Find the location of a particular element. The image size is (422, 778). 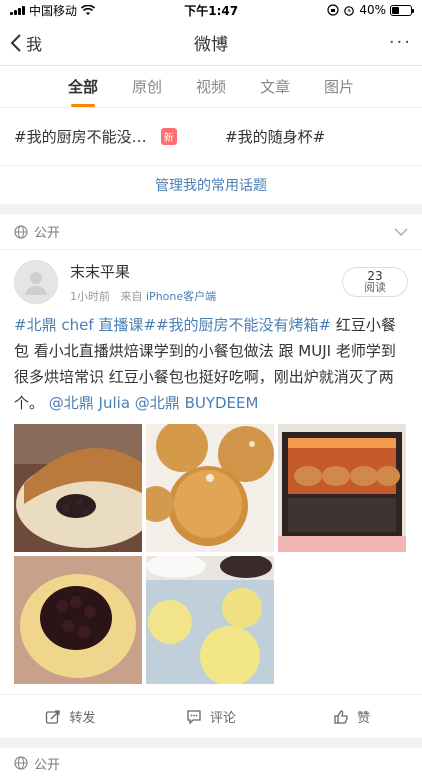

battery-icon is located at coordinates (401, 10).